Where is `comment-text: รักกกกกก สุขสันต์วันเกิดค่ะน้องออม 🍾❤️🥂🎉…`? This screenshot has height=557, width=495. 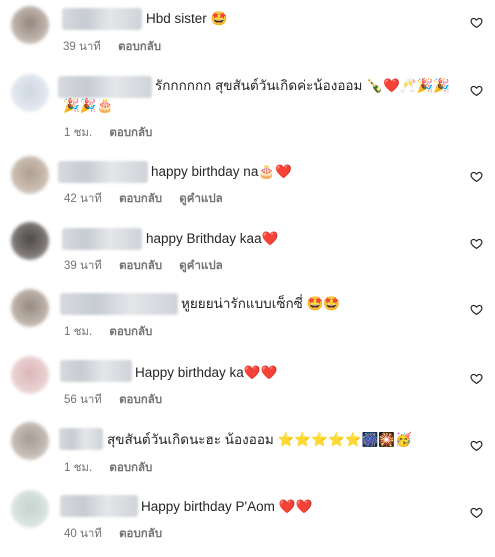
comment-text: รักกกกกก สุขสันต์วันเกิดค่ะน้องออม 🍾❤️🥂🎉… is located at coordinates (303, 85).